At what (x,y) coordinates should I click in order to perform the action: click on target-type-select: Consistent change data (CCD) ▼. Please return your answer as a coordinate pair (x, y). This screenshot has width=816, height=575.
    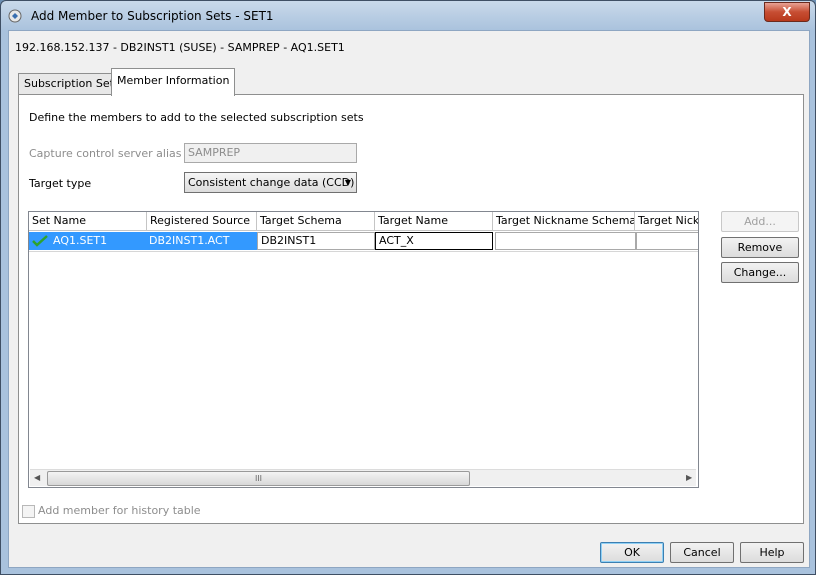
    Looking at the image, I should click on (270, 182).